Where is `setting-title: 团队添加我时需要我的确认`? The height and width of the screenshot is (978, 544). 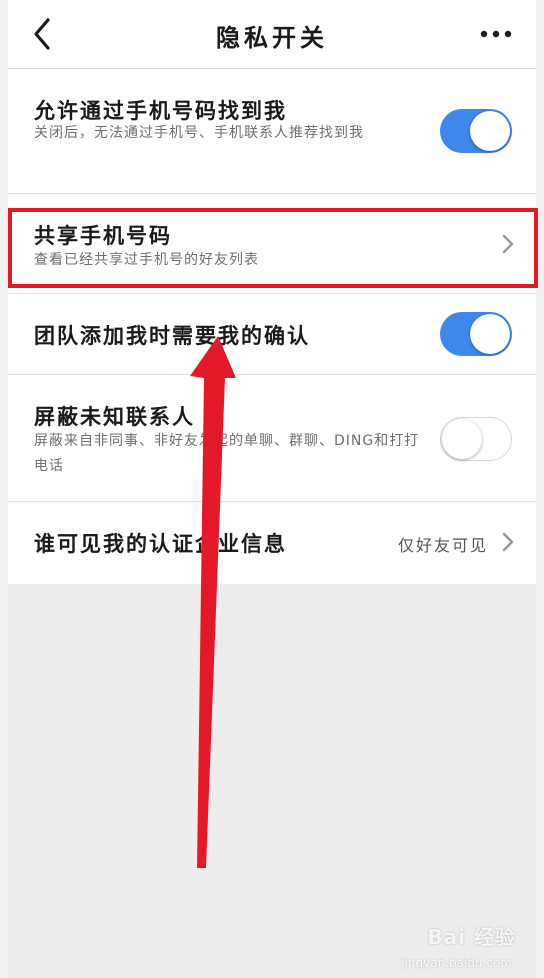
setting-title: 团队添加我时需要我的确认 is located at coordinates (172, 336).